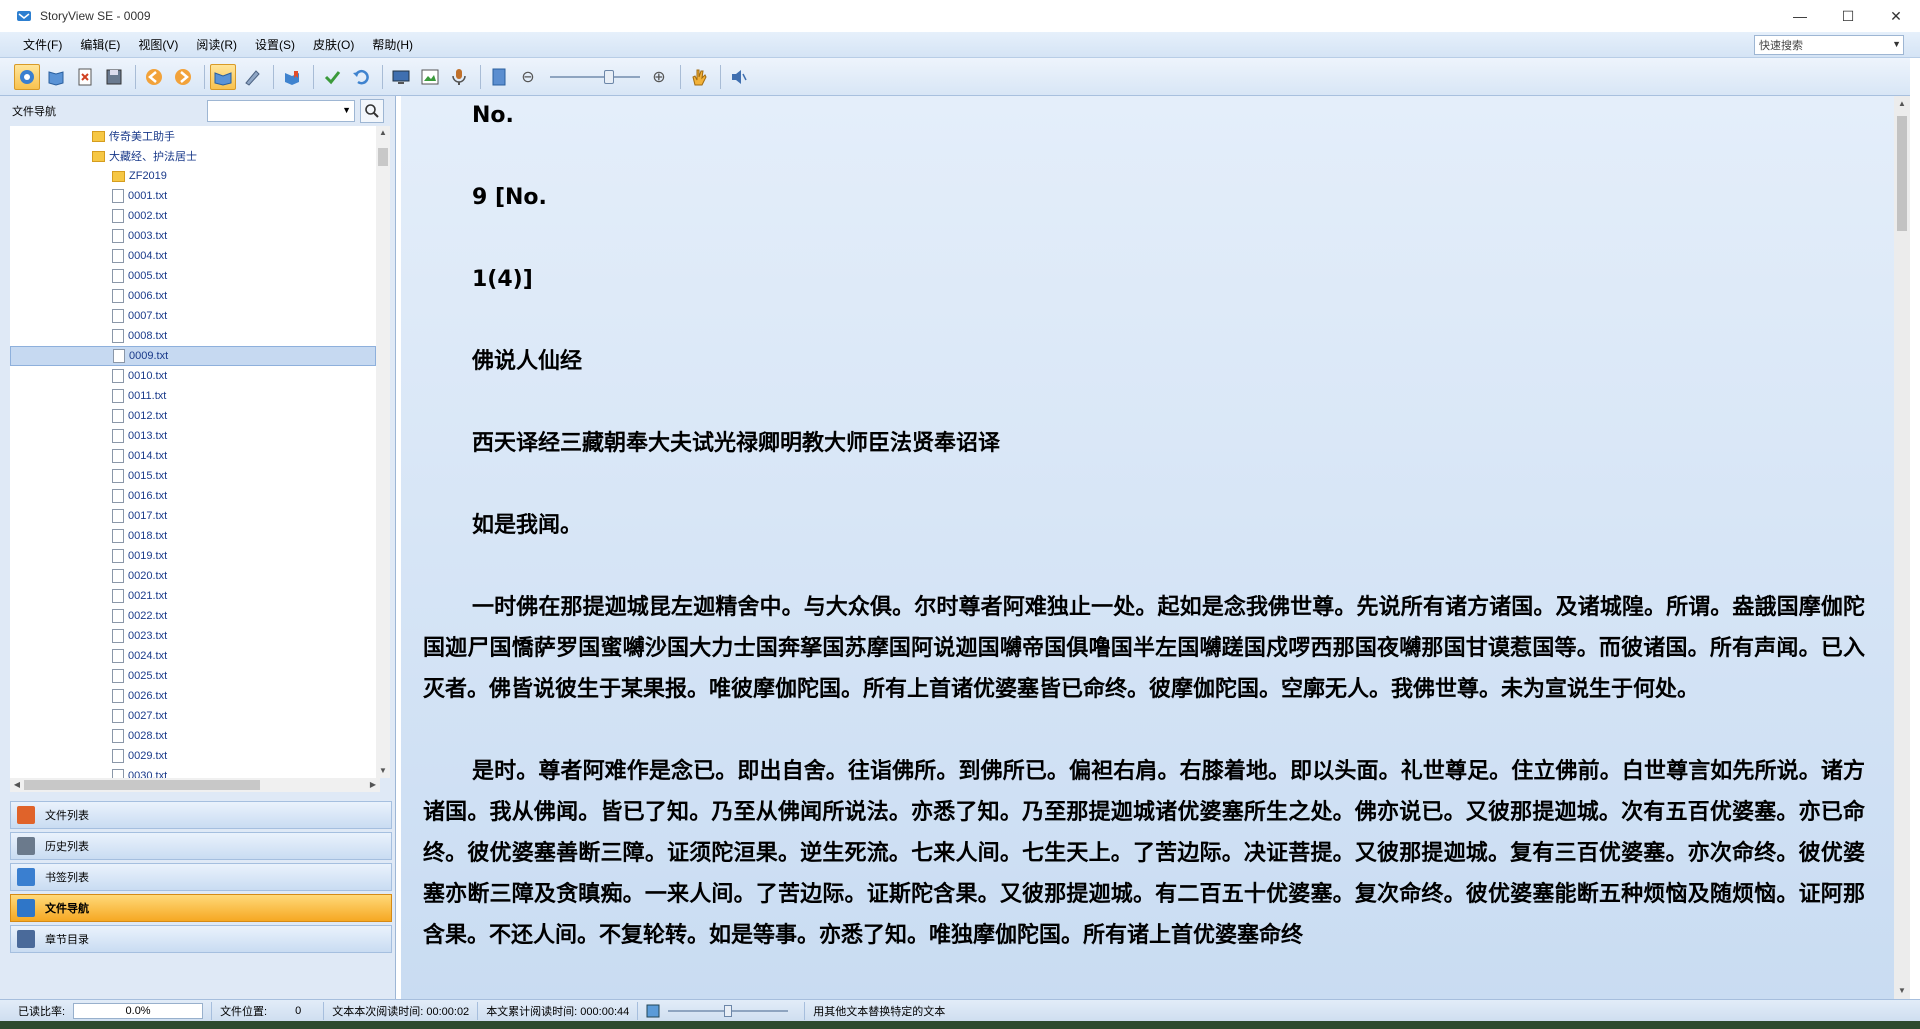  Describe the element at coordinates (193, 616) in the screenshot. I see `tree-file: 0022.txt` at that location.